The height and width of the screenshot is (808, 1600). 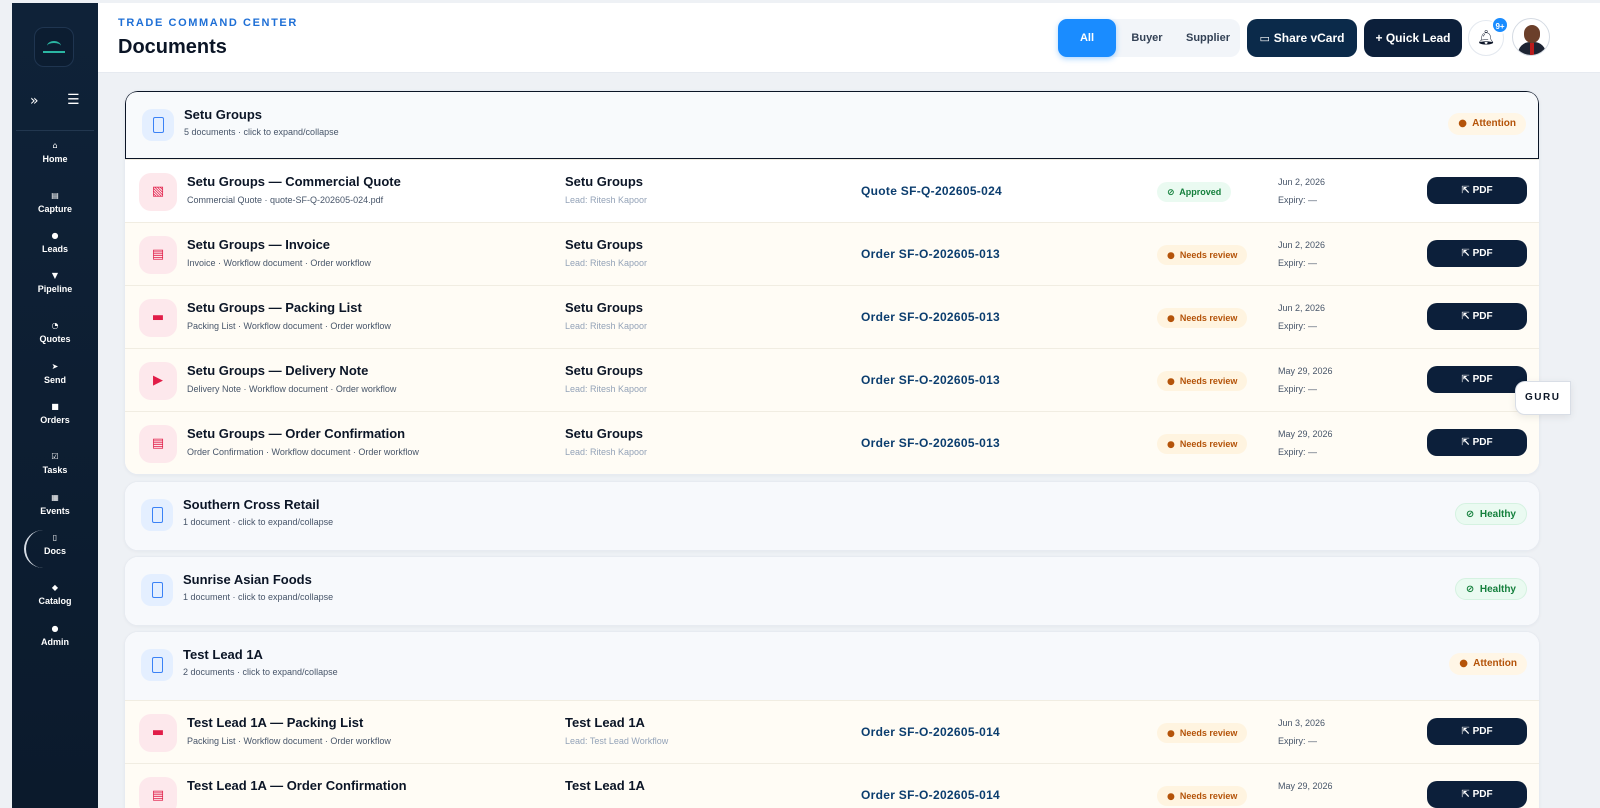 What do you see at coordinates (258, 522) in the screenshot?
I see `group-summary: 1 document · click to expand/collapse` at bounding box center [258, 522].